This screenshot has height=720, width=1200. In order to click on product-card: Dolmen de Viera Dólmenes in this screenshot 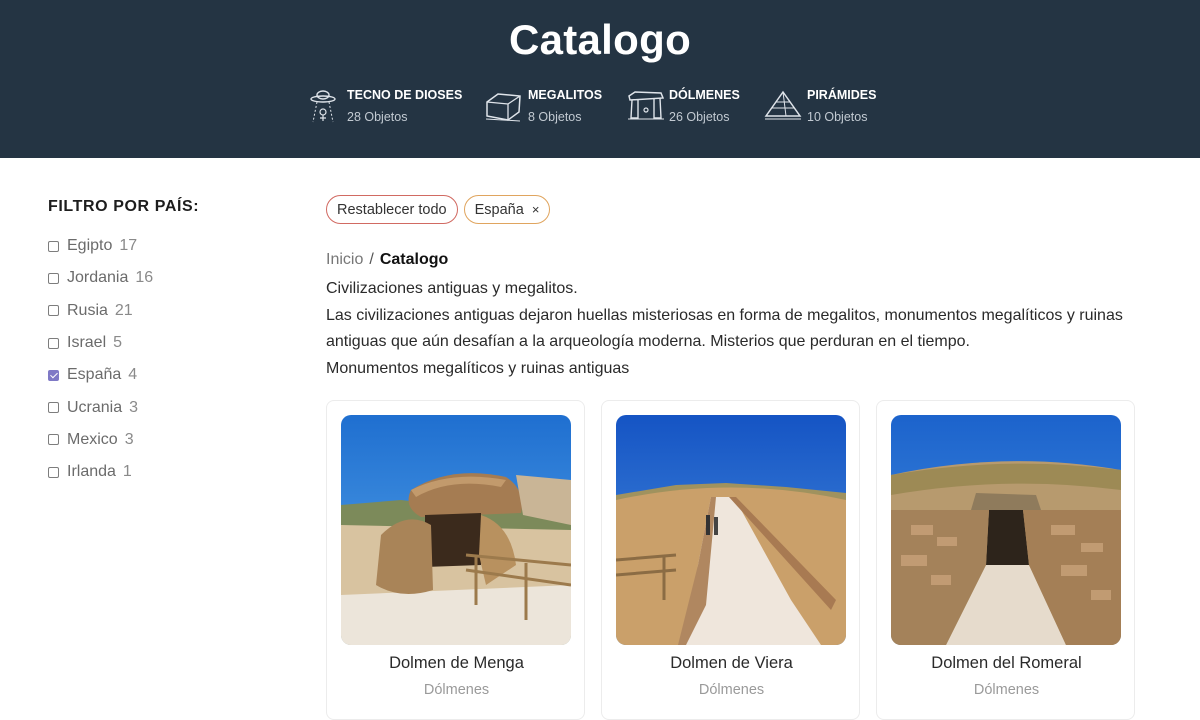, I will do `click(730, 560)`.